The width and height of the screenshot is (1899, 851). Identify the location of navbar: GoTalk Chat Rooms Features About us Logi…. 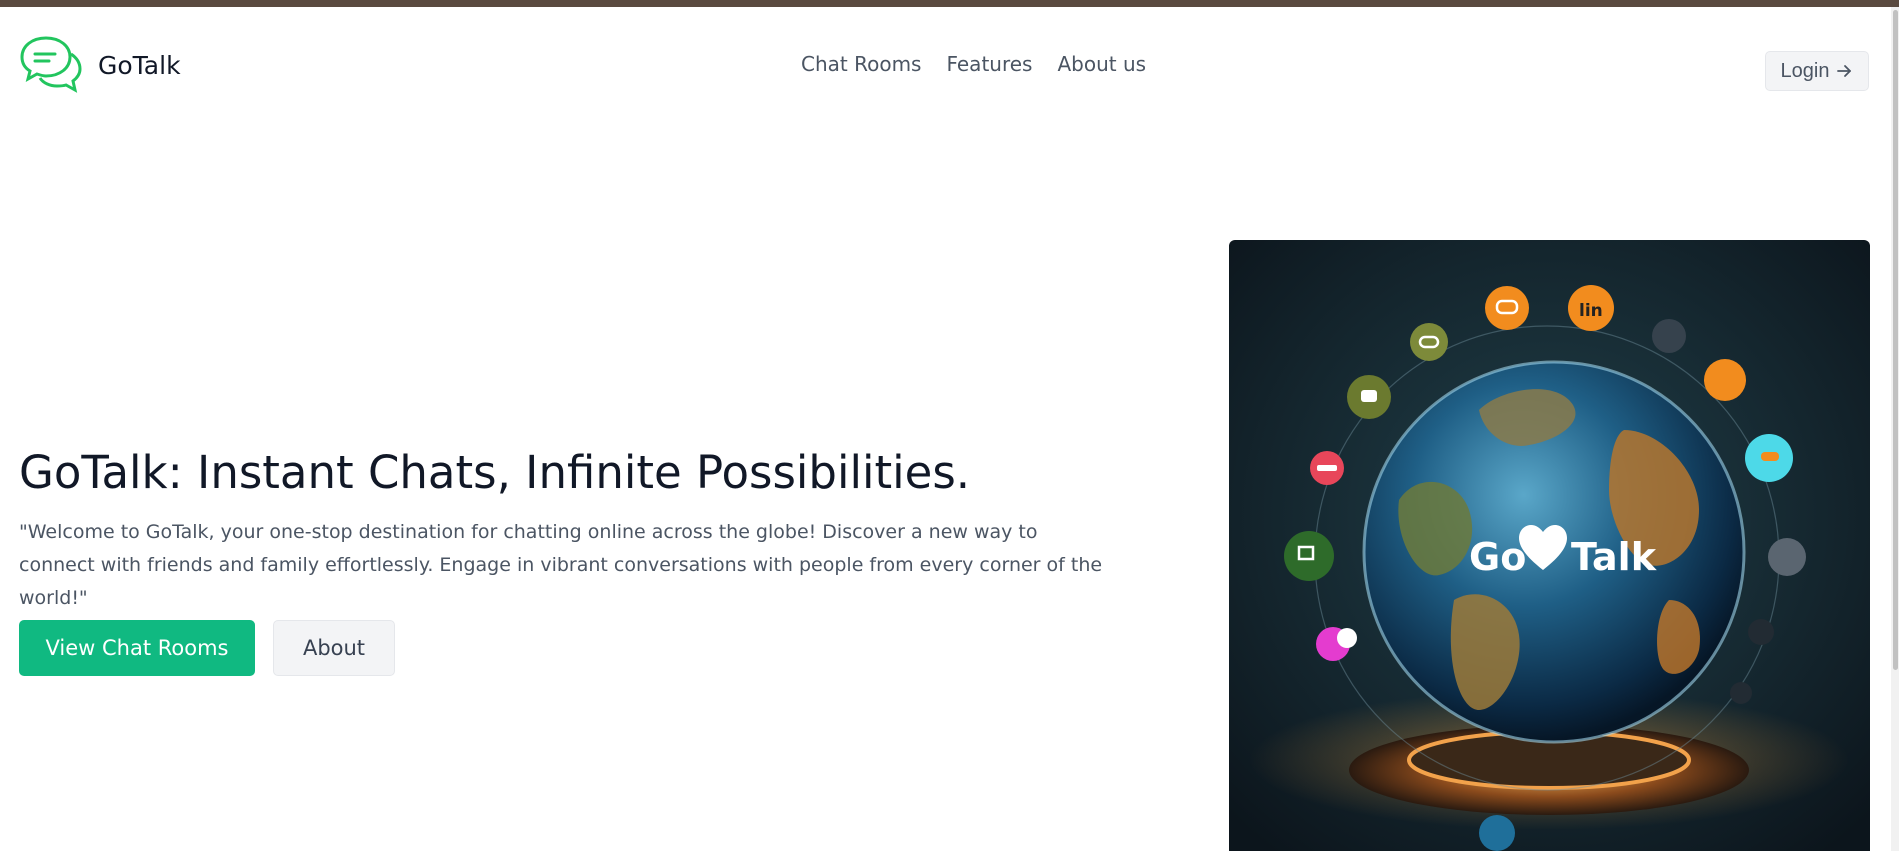
(949, 63).